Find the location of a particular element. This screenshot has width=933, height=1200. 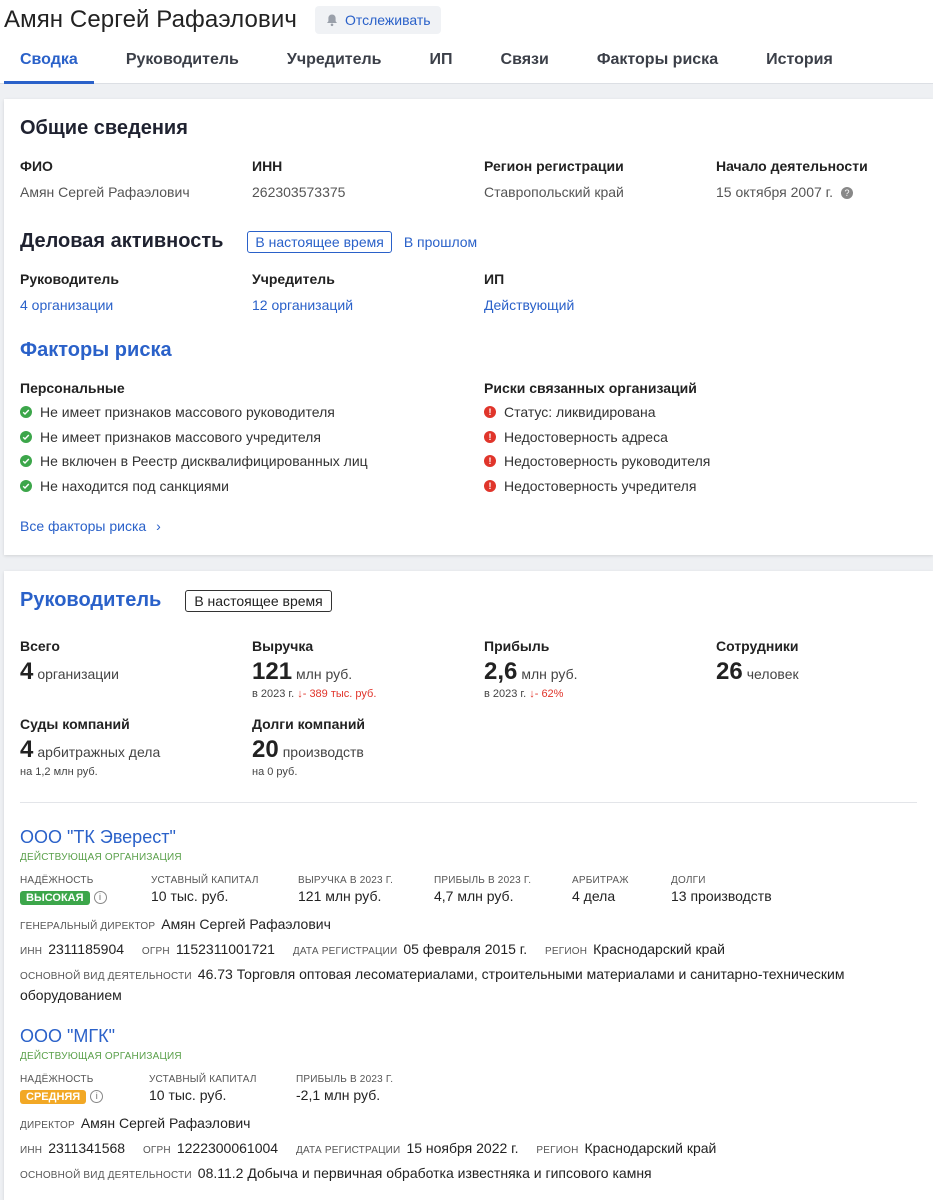

ogrn-label: ОГРН is located at coordinates (155, 951).